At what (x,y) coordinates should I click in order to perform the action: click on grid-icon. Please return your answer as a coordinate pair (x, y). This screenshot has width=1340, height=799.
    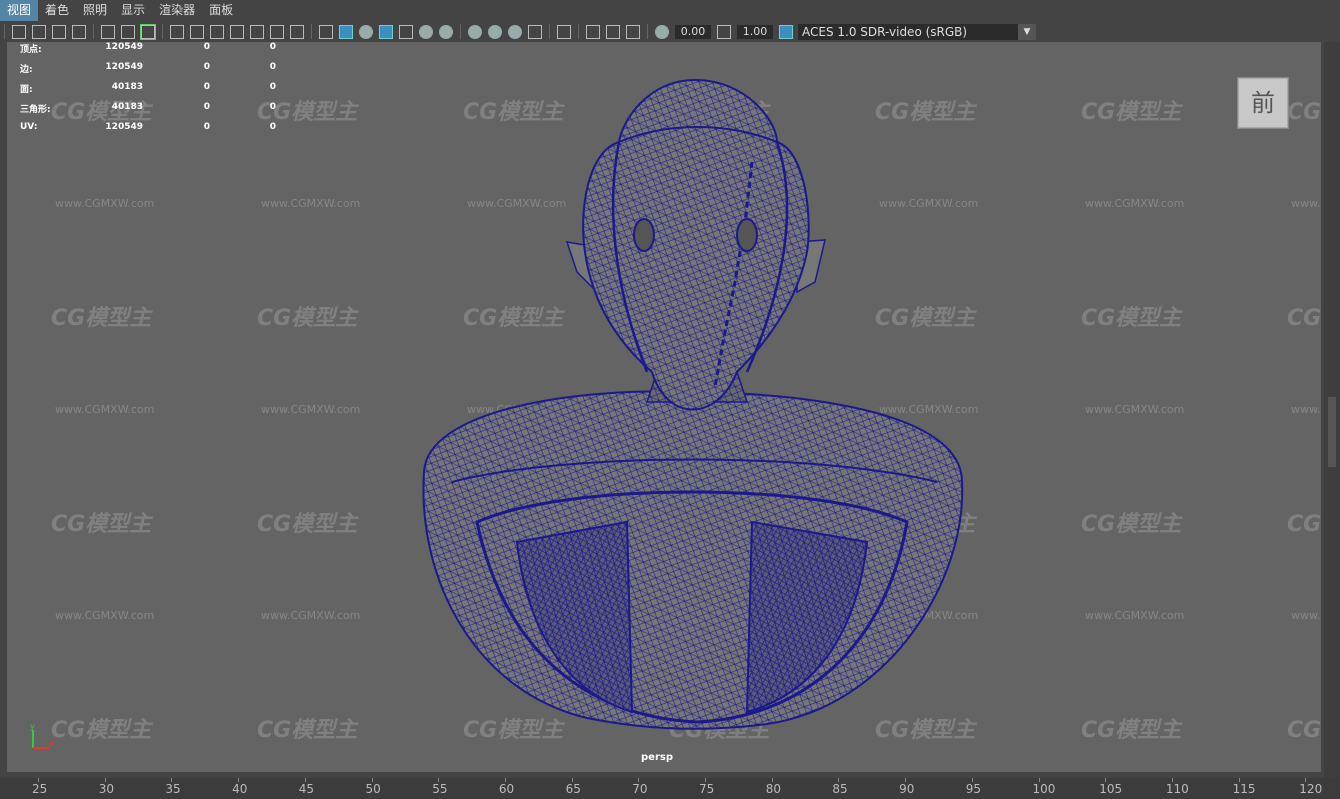
    Looking at the image, I should click on (177, 31).